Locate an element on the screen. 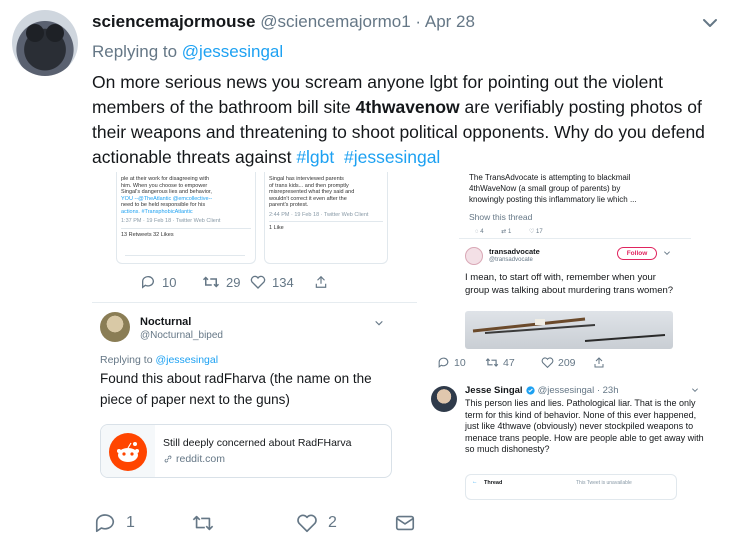  mini-like-icon: ♡ is located at coordinates (532, 232).